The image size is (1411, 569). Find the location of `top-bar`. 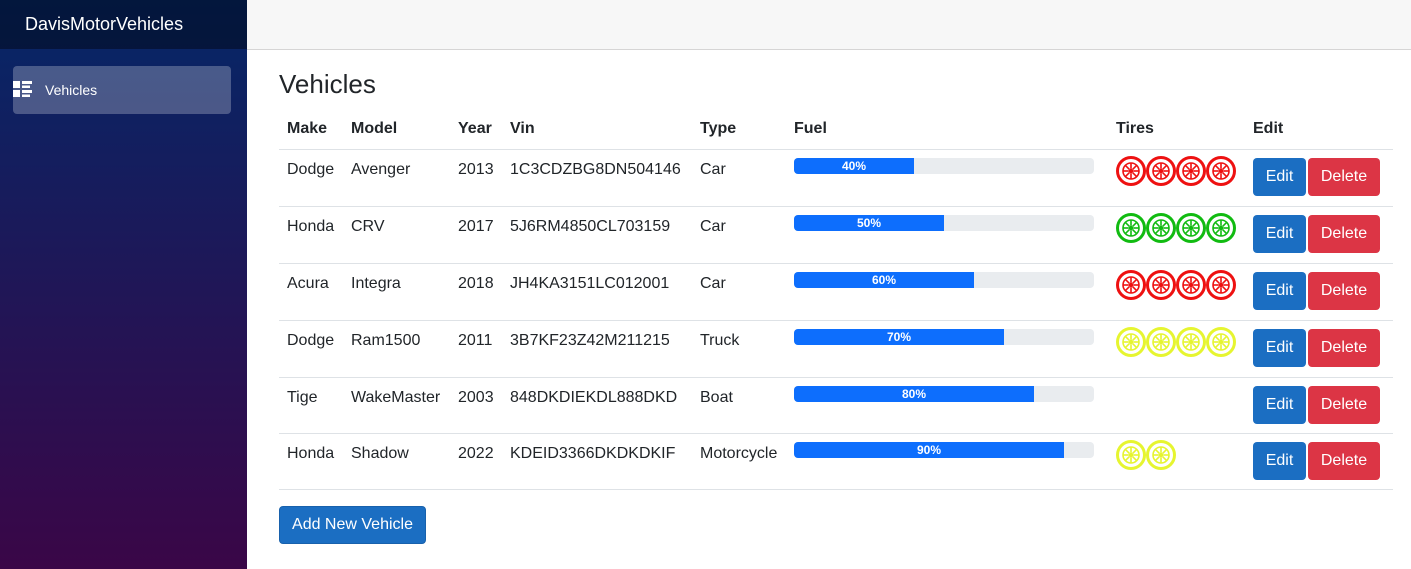

top-bar is located at coordinates (829, 25).